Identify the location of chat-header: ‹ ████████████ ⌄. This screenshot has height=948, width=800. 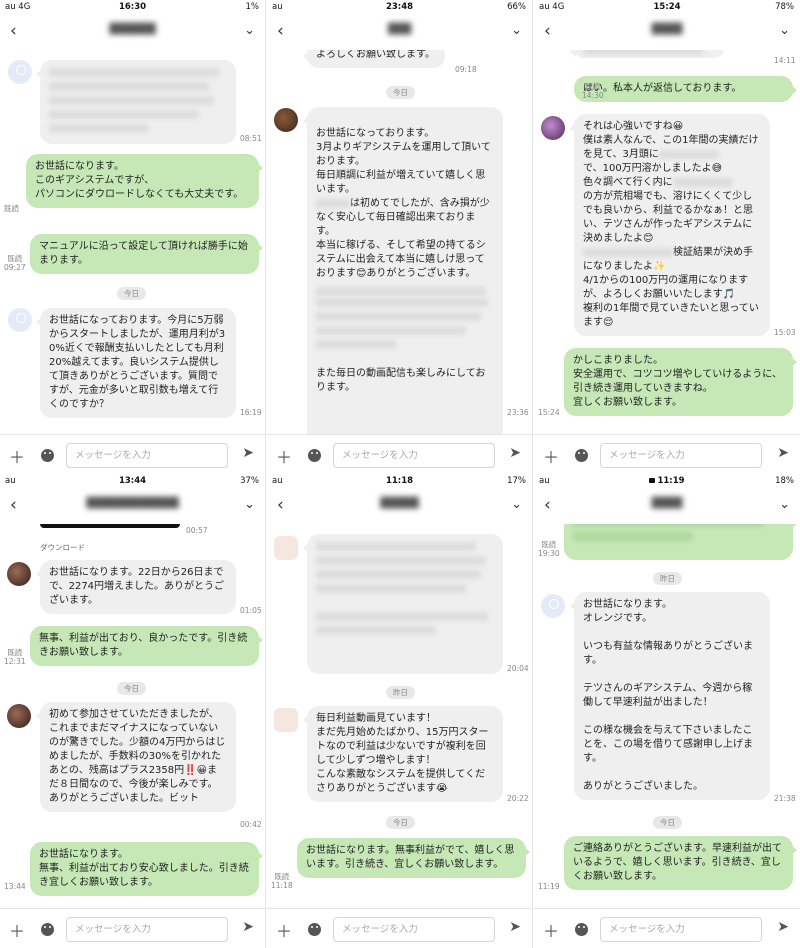
(132, 506).